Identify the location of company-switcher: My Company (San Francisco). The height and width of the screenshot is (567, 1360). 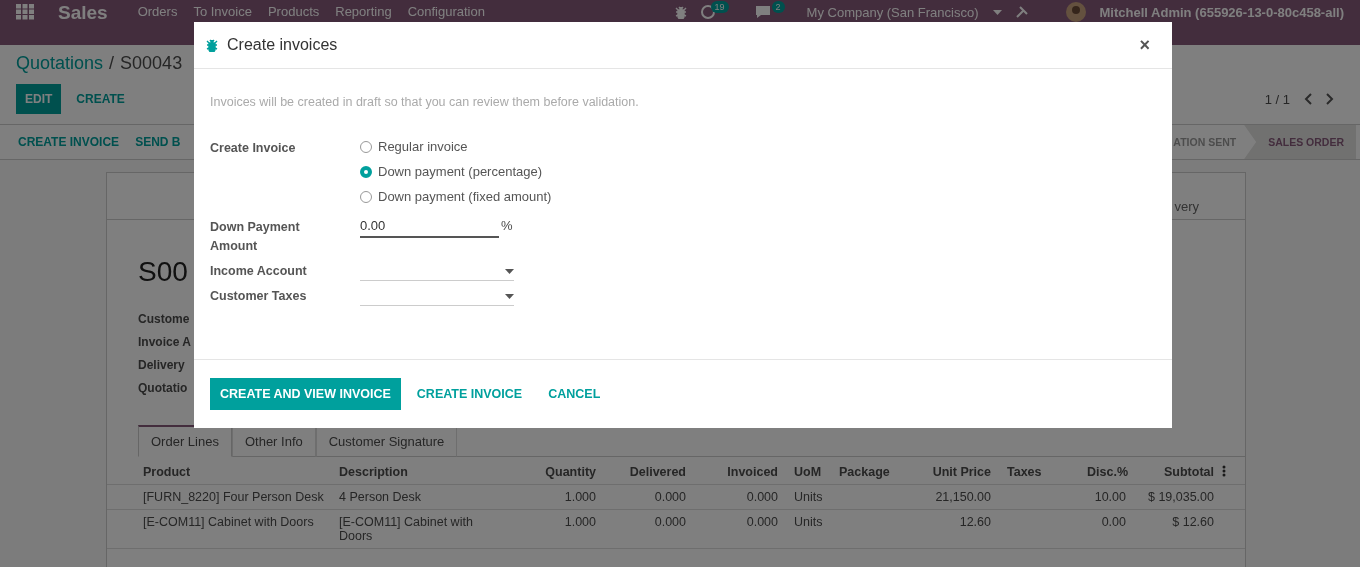
(892, 12).